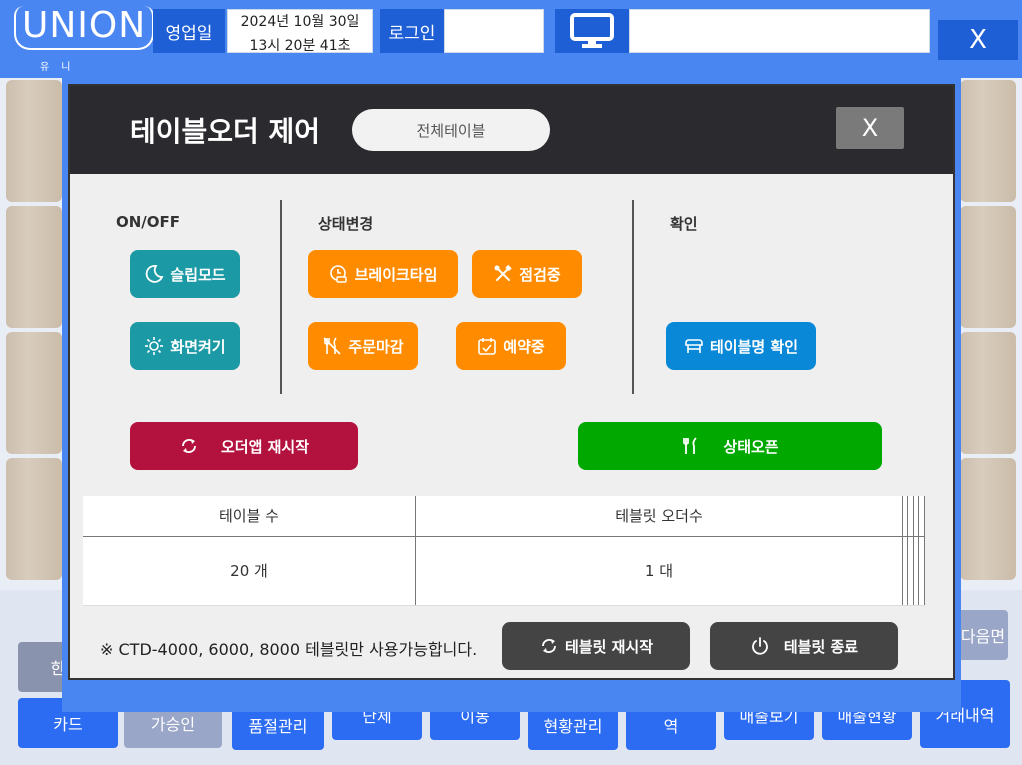 The height and width of the screenshot is (765, 1022). I want to click on dialog-header: 테이블오더 제어 전체테이블 X, so click(511, 130).